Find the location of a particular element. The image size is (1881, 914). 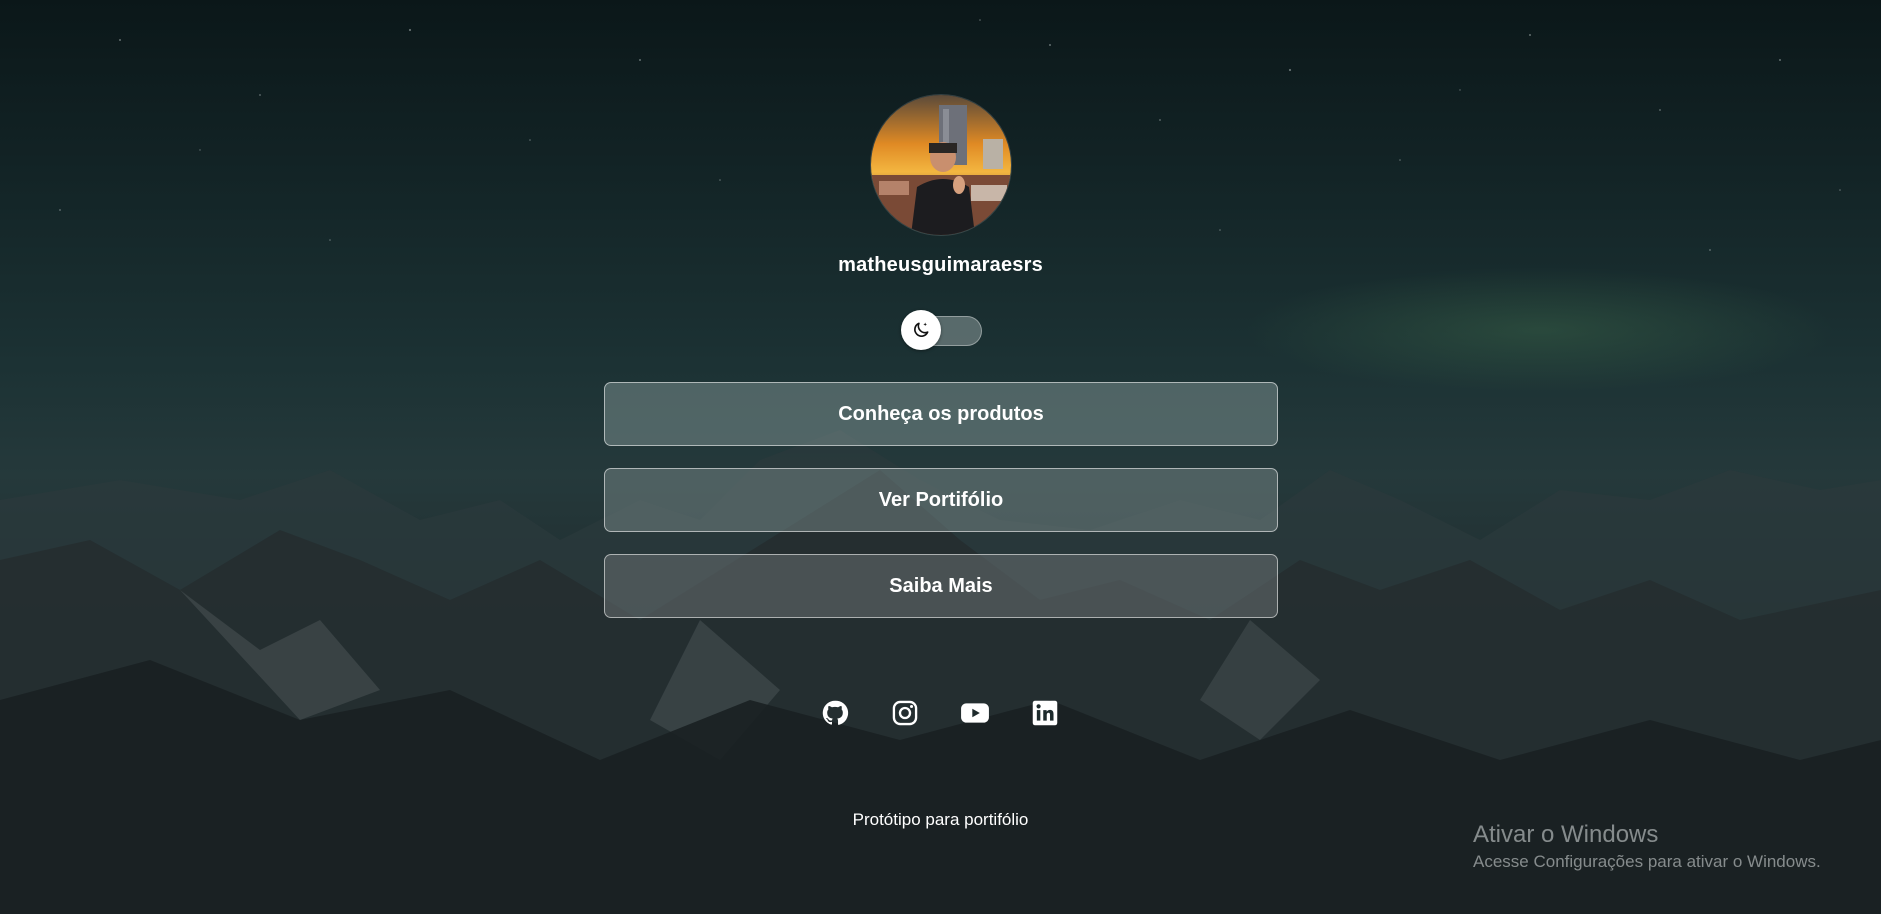

linkedin-icon is located at coordinates (1045, 713).